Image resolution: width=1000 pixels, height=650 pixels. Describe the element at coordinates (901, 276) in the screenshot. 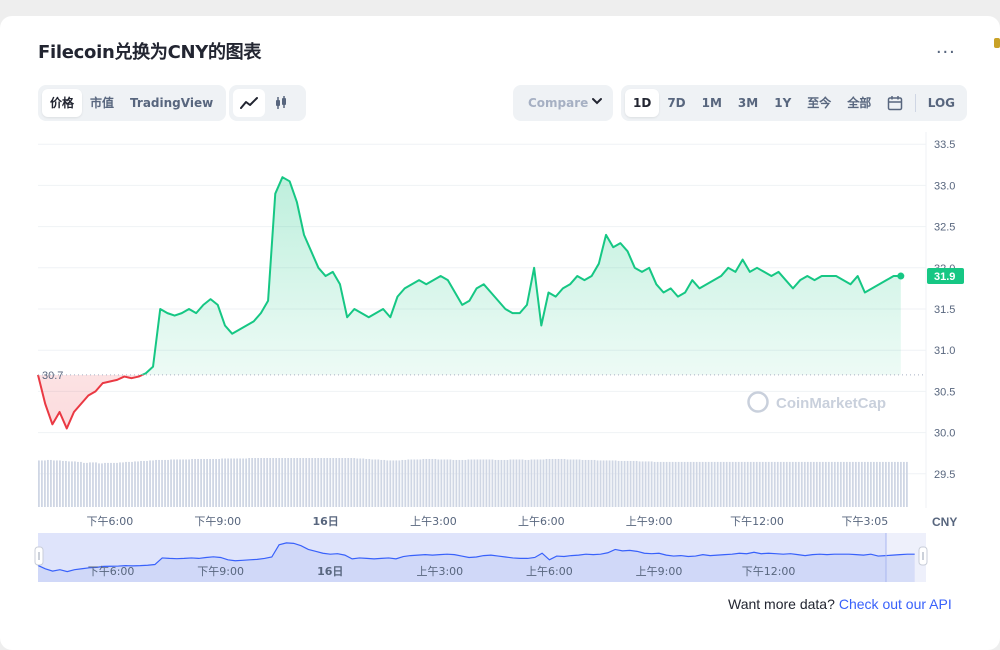

I see `current-price-dot` at that location.